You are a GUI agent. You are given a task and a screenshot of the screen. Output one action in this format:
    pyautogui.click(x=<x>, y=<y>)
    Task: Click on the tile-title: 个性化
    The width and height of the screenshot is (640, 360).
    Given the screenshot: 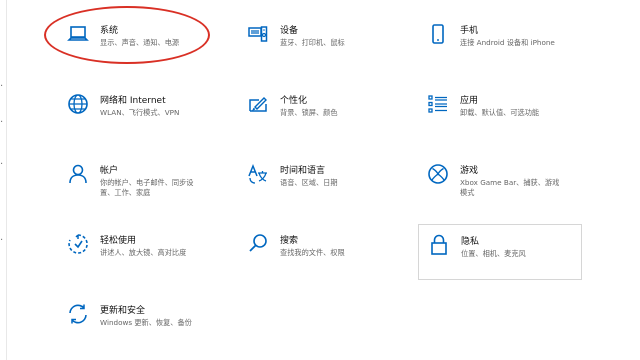 What is the action you would take?
    pyautogui.click(x=294, y=101)
    